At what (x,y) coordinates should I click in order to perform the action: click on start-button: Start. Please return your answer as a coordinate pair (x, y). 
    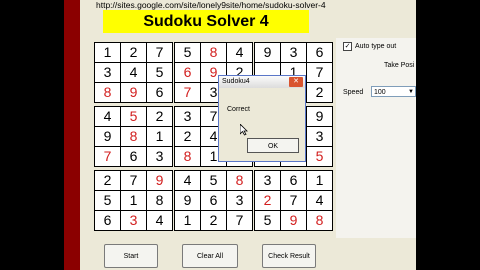
    Looking at the image, I should click on (131, 256).